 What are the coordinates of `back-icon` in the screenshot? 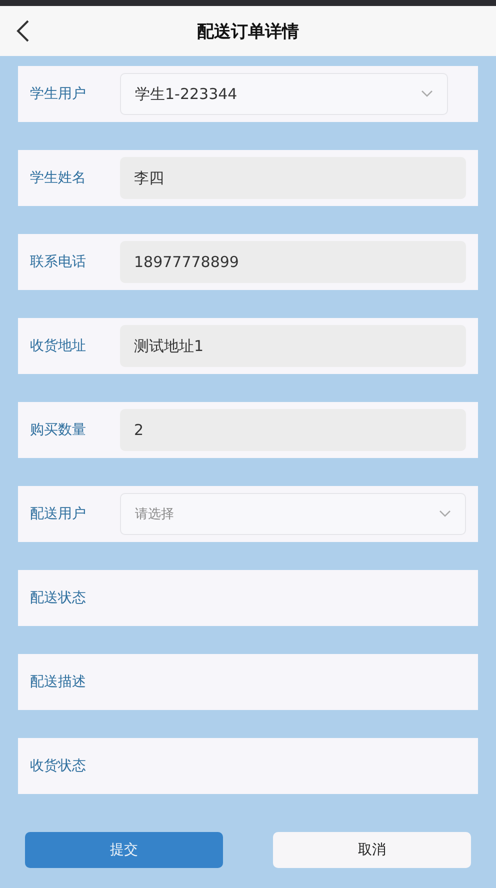 It's located at (23, 31).